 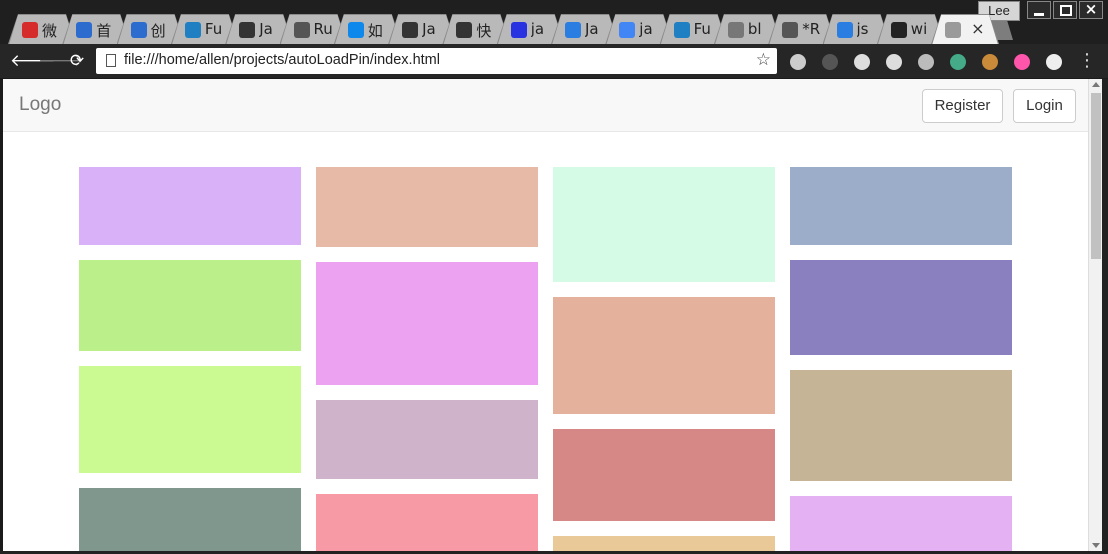 What do you see at coordinates (61, 61) in the screenshot?
I see `forward-button: 🡒` at bounding box center [61, 61].